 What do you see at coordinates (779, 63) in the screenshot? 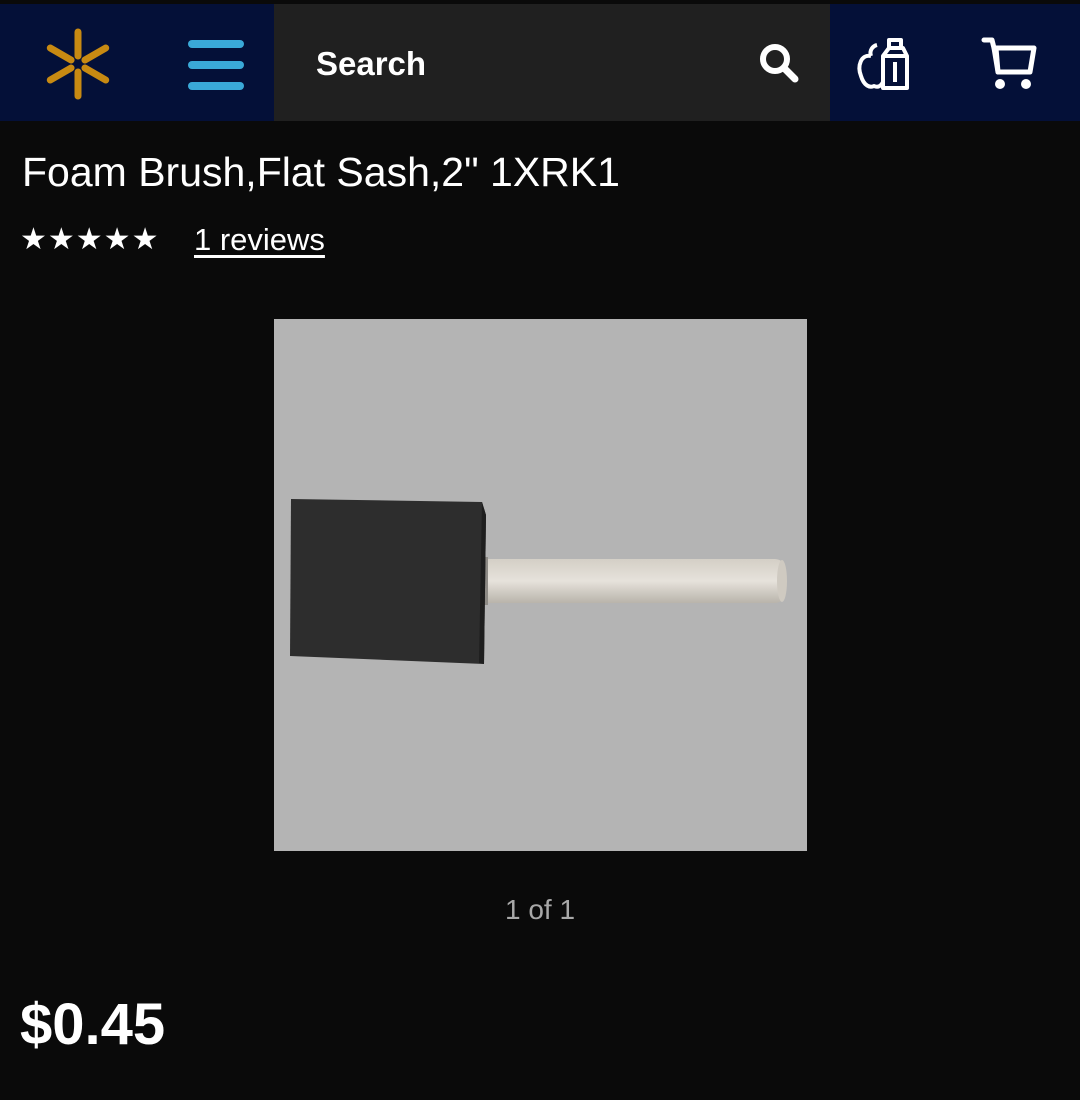
I see `search-icon` at bounding box center [779, 63].